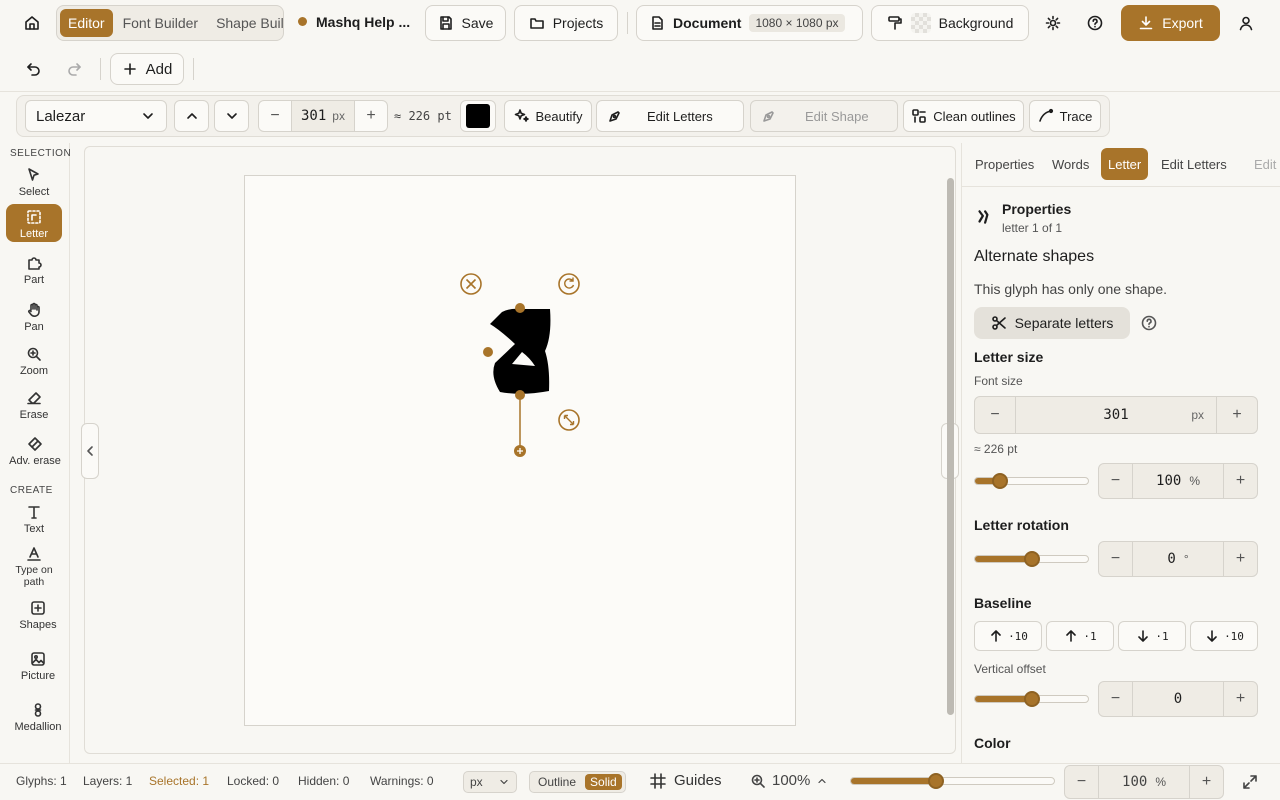 The image size is (1280, 800). Describe the element at coordinates (1152, 636) in the screenshot. I see `baseline-down-1-button: ·1` at that location.